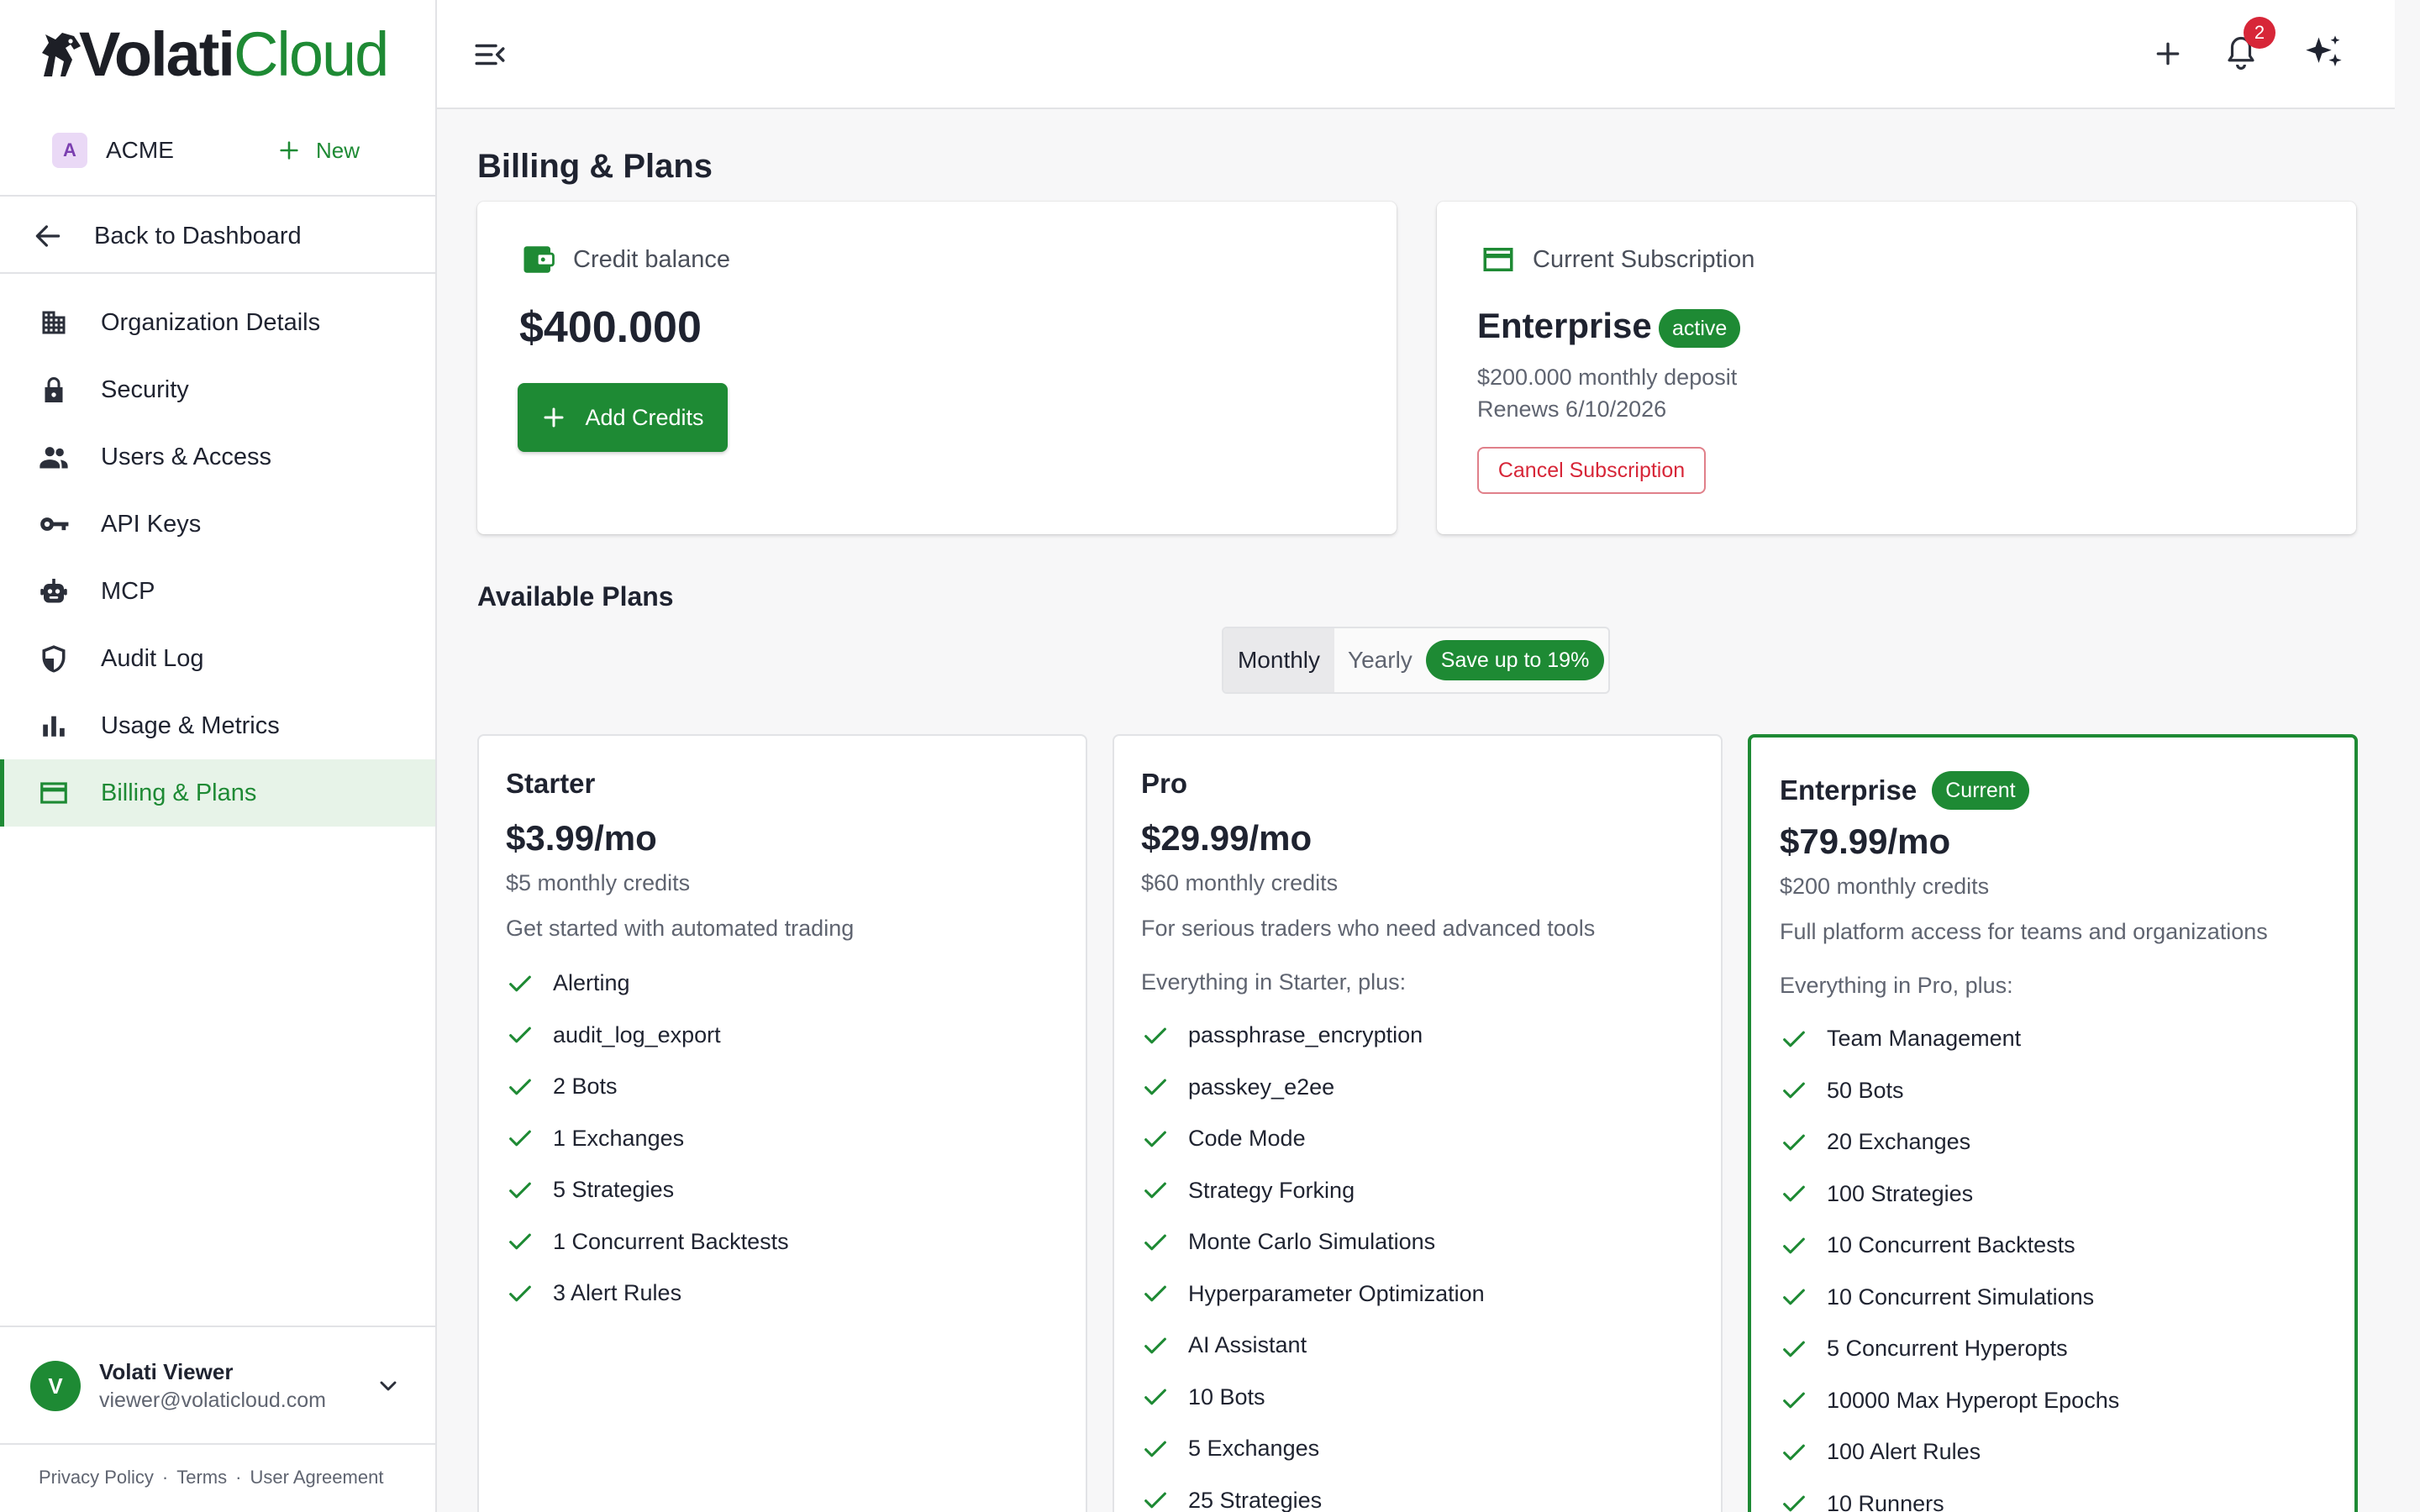  What do you see at coordinates (62, 54) in the screenshot?
I see `horse-logo-icon` at bounding box center [62, 54].